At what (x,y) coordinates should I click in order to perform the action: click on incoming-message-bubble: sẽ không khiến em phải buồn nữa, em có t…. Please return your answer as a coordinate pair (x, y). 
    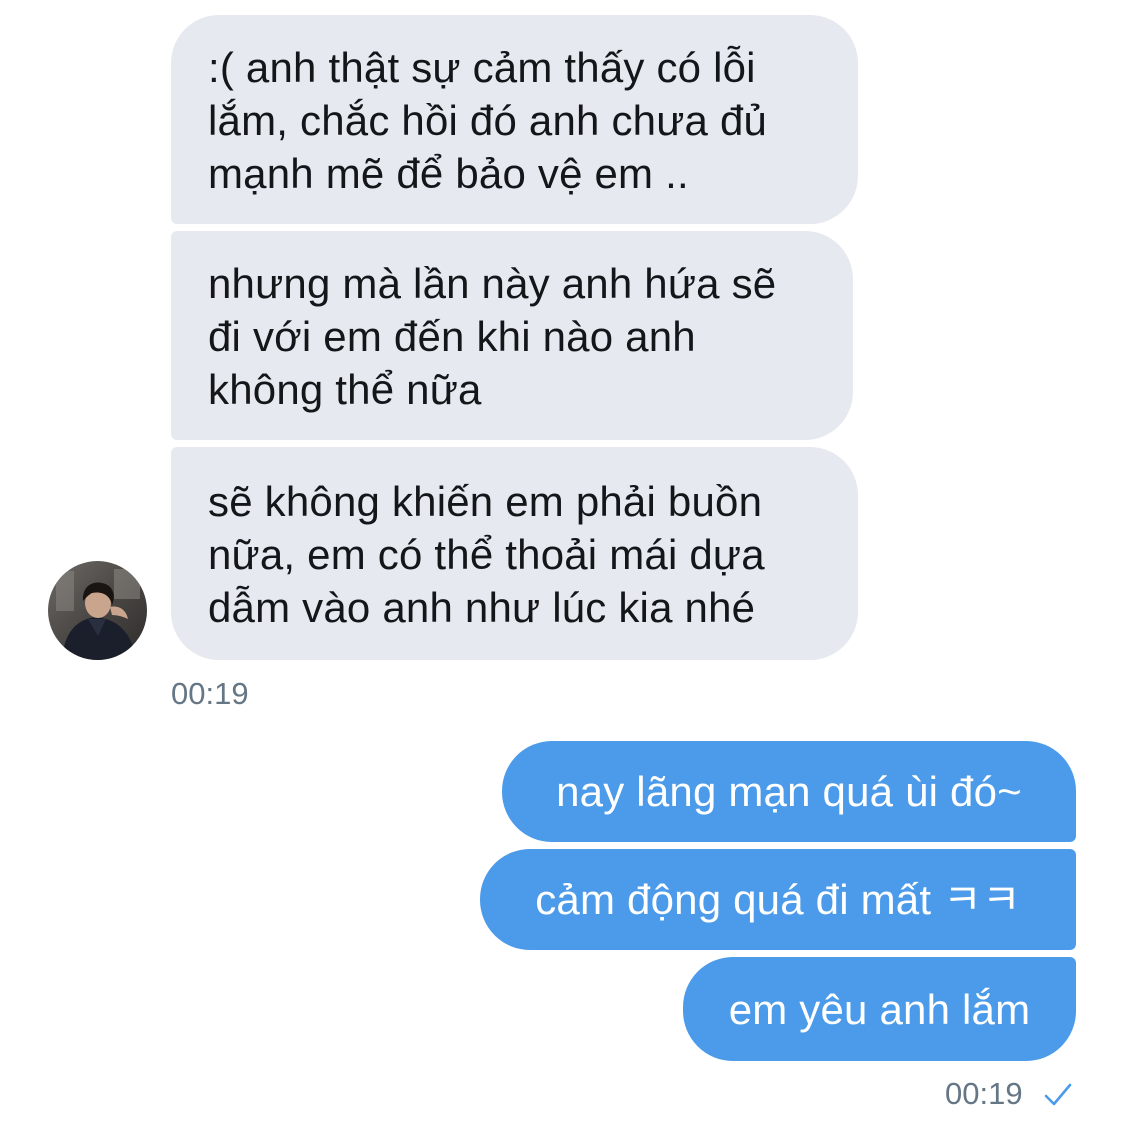
    Looking at the image, I should click on (514, 553).